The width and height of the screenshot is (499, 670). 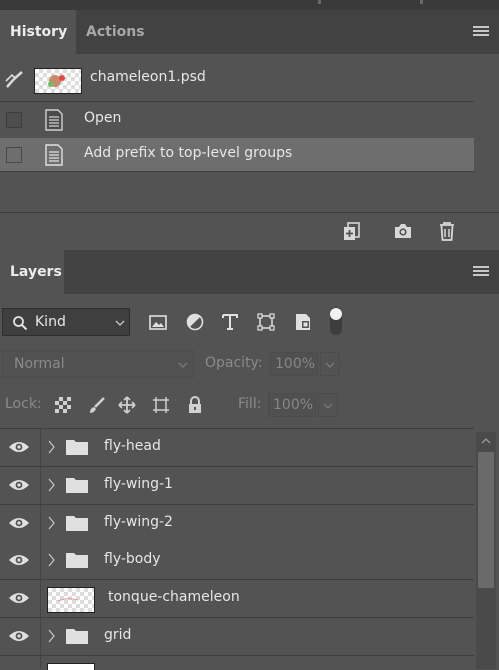 I want to click on history-state-label: Open, so click(x=103, y=118).